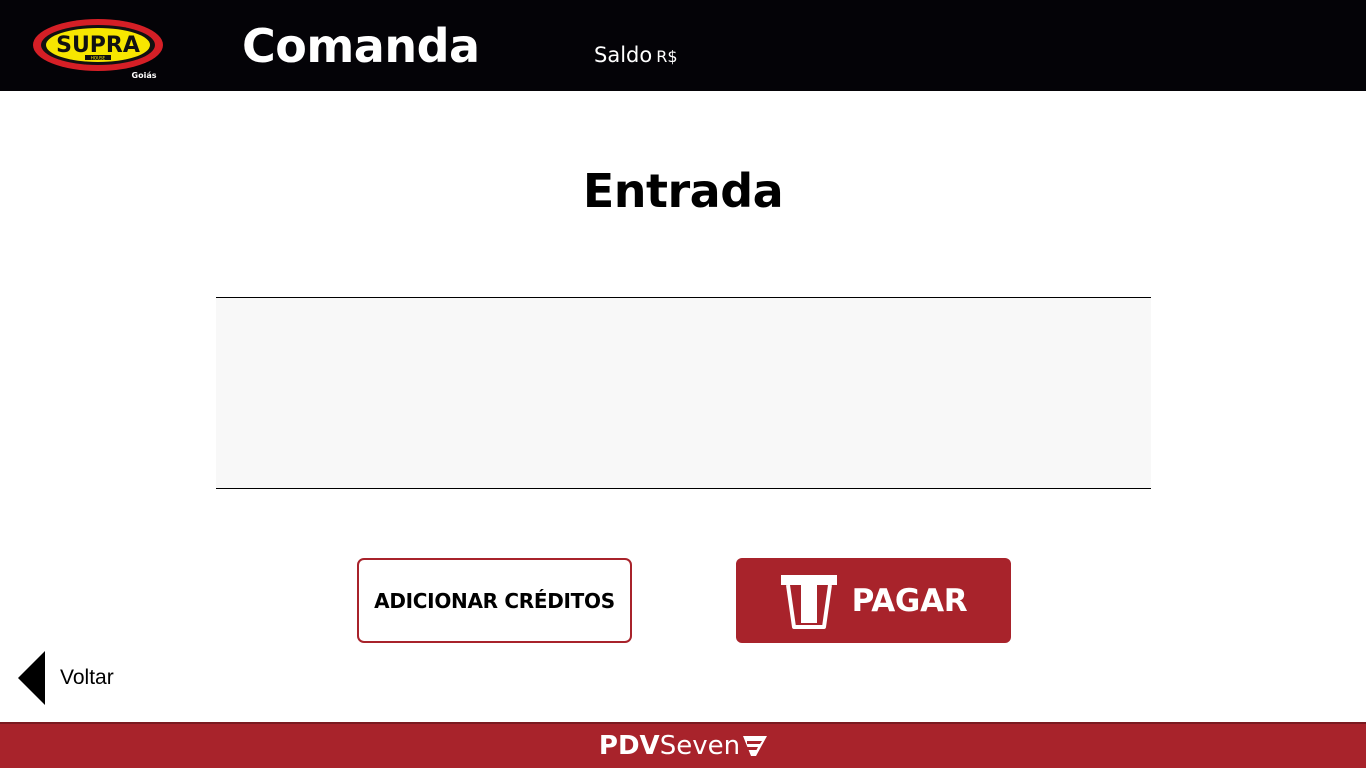 The height and width of the screenshot is (768, 1366). I want to click on card-terminal-icon, so click(808, 601).